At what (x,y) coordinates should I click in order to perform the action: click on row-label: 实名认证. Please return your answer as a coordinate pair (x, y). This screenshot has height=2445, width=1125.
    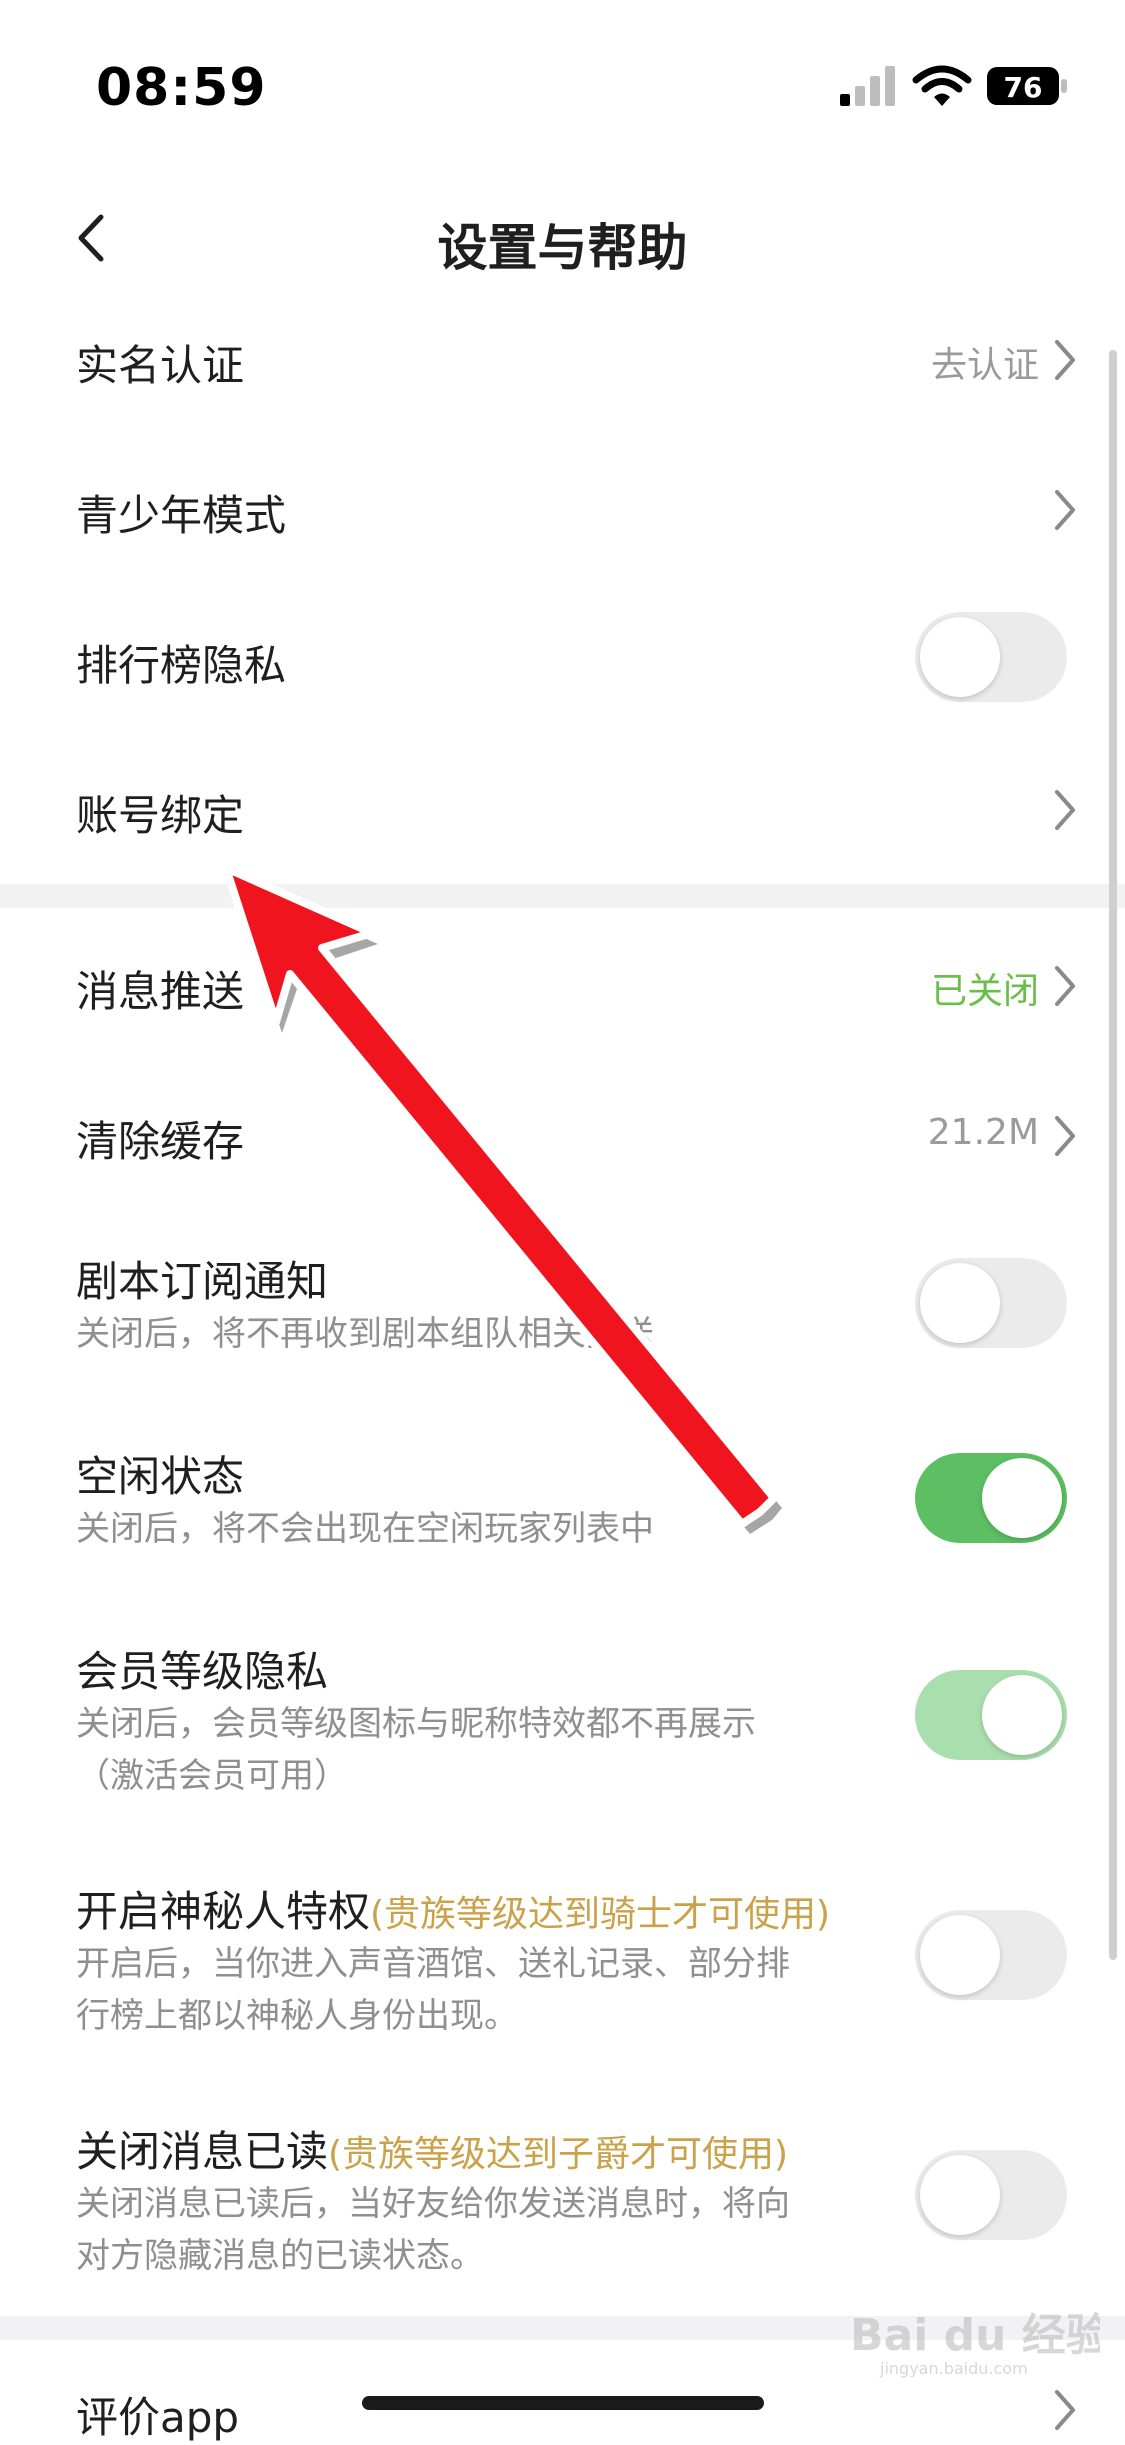
    Looking at the image, I should click on (160, 365).